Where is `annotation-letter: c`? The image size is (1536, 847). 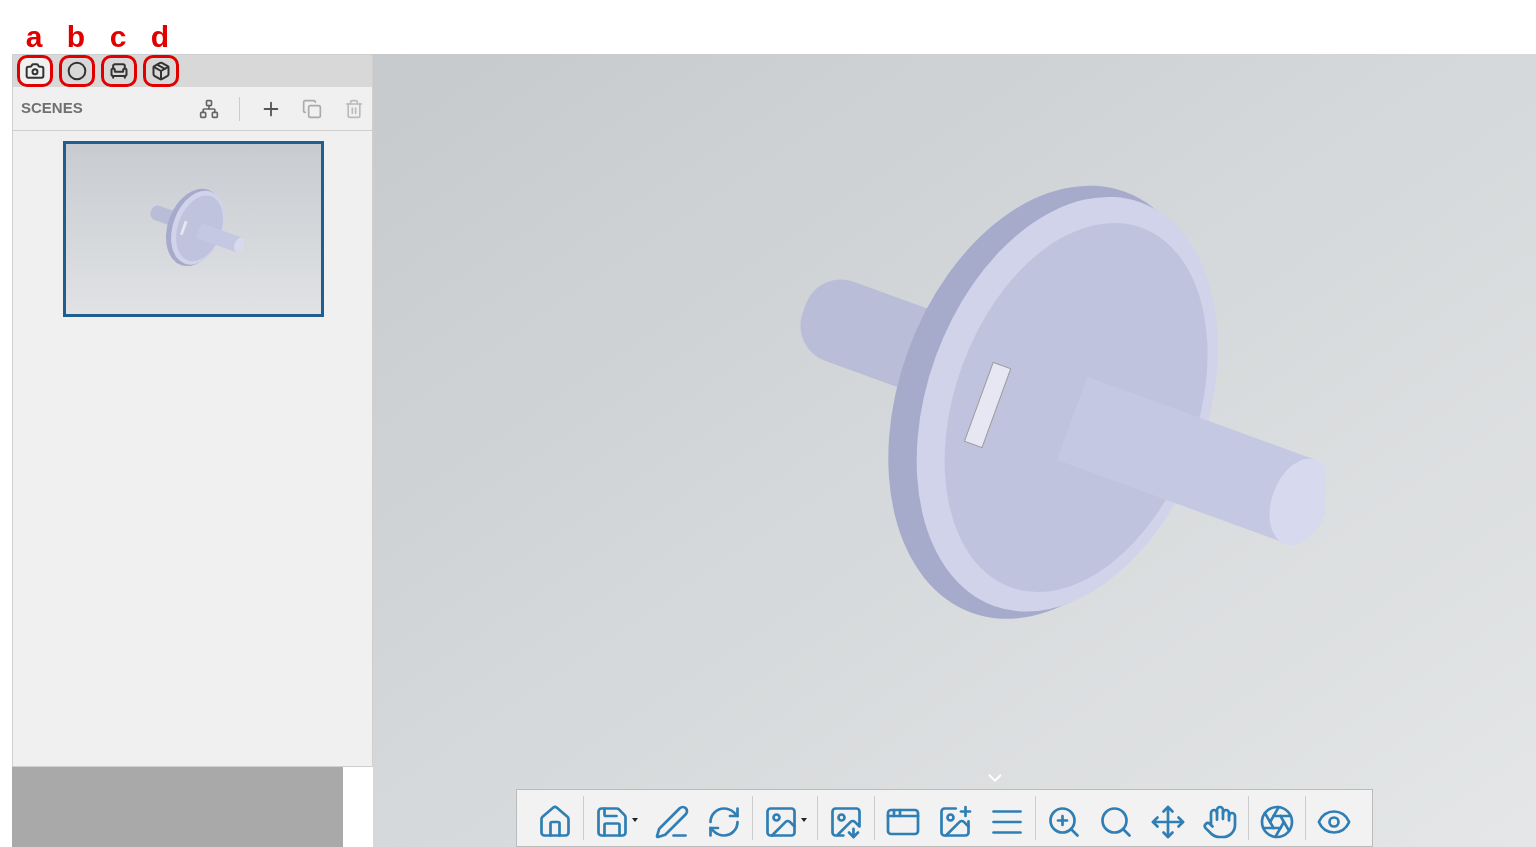 annotation-letter: c is located at coordinates (118, 37).